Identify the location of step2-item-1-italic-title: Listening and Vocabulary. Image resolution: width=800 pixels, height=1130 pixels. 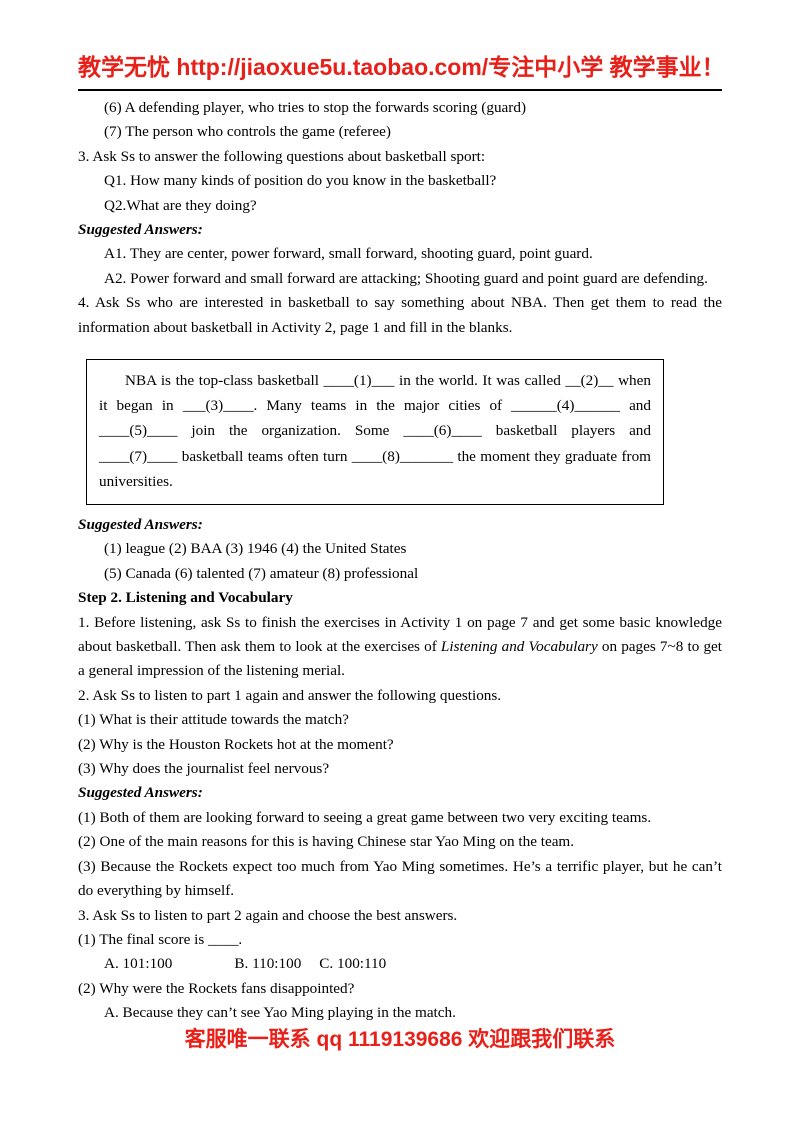
(519, 647).